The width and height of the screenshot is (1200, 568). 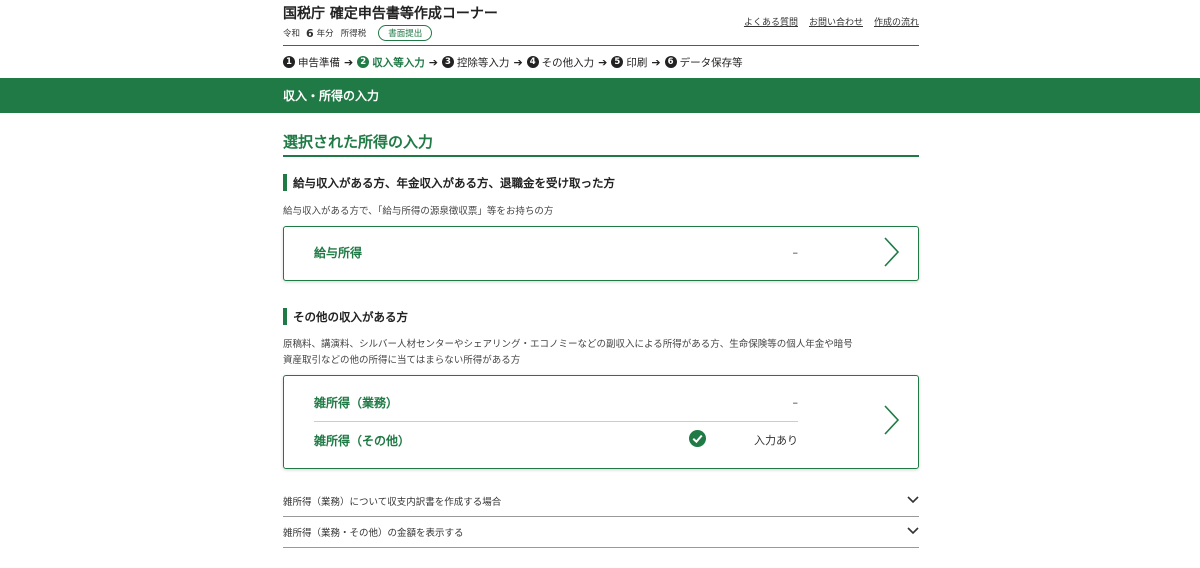 I want to click on step-preparation: 1 申告準備, so click(x=311, y=62).